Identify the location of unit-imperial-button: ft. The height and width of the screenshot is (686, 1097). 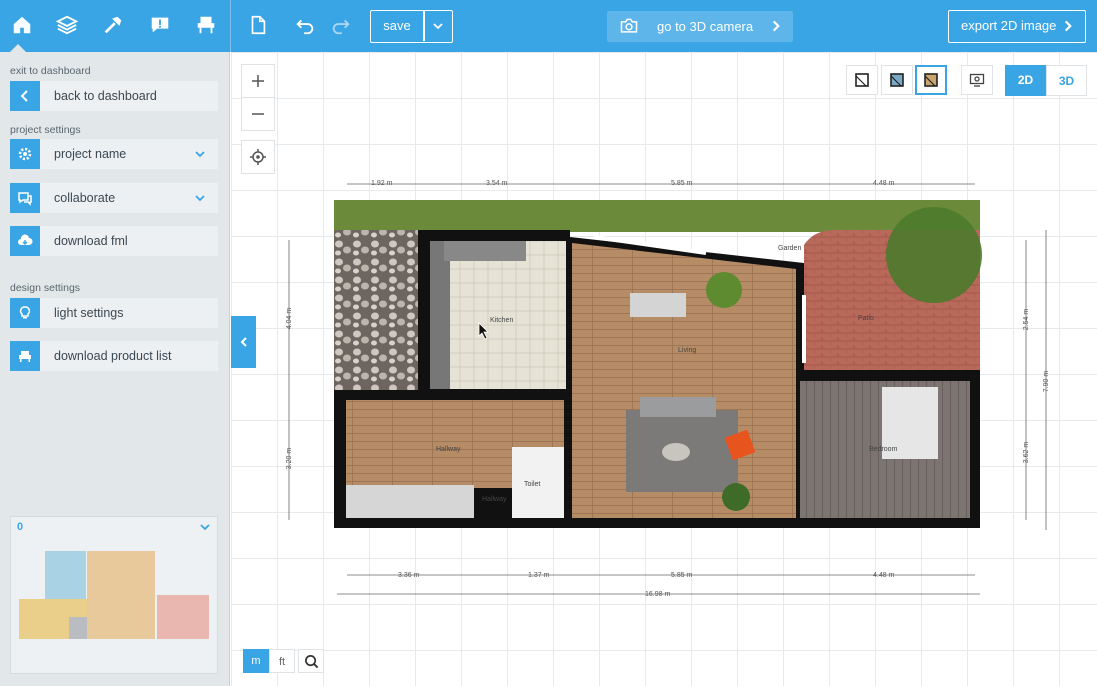
(282, 661).